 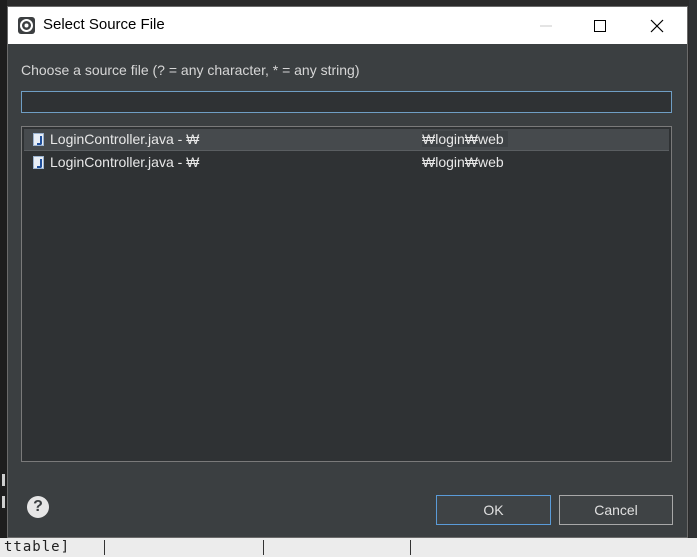 What do you see at coordinates (693, 278) in the screenshot?
I see `background-editor-edge` at bounding box center [693, 278].